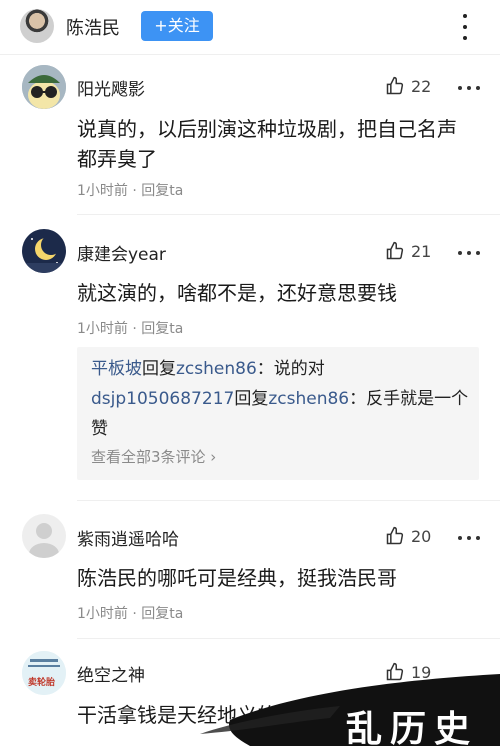 The height and width of the screenshot is (752, 500). I want to click on comment-text: 陈浩民的哪吒可是经典，挺我浩民哥, so click(237, 578).